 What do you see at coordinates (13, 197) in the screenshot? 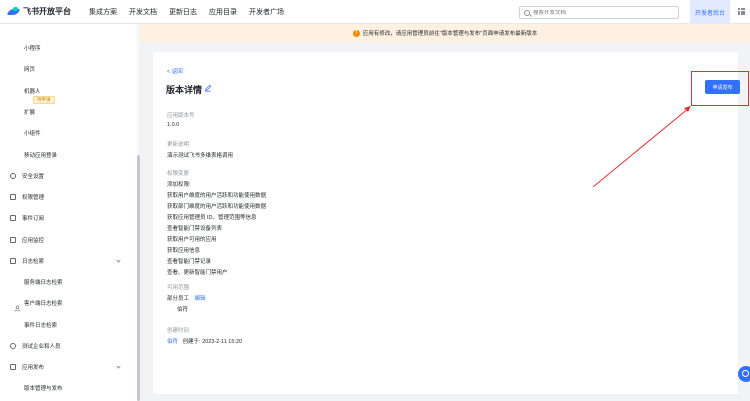
I see `lock-icon` at bounding box center [13, 197].